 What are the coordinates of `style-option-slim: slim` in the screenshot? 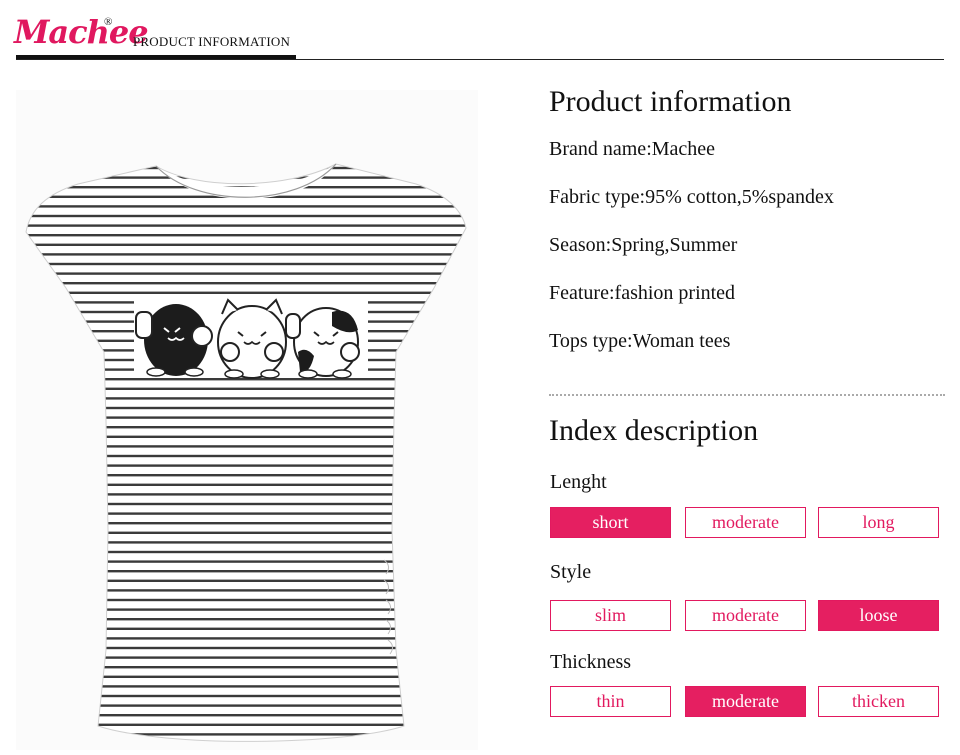 It's located at (610, 615).